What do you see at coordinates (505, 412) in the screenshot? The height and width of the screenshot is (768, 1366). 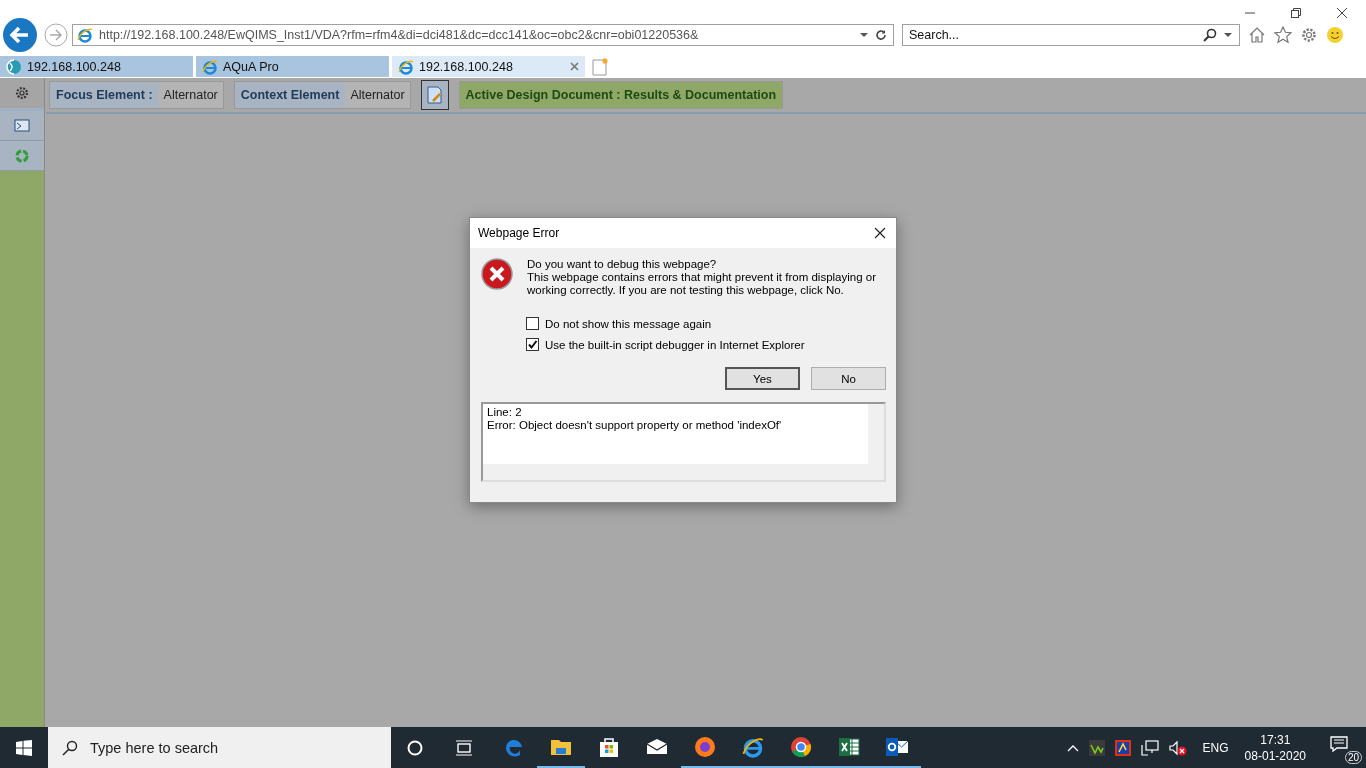 I see `error-detail-line: Line: 2` at bounding box center [505, 412].